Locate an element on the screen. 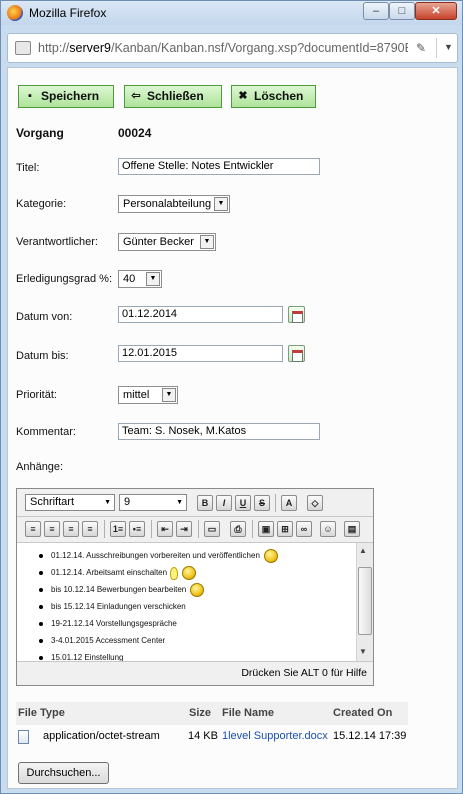  list-item: 15.01.12 Einstellung is located at coordinates (157, 656).